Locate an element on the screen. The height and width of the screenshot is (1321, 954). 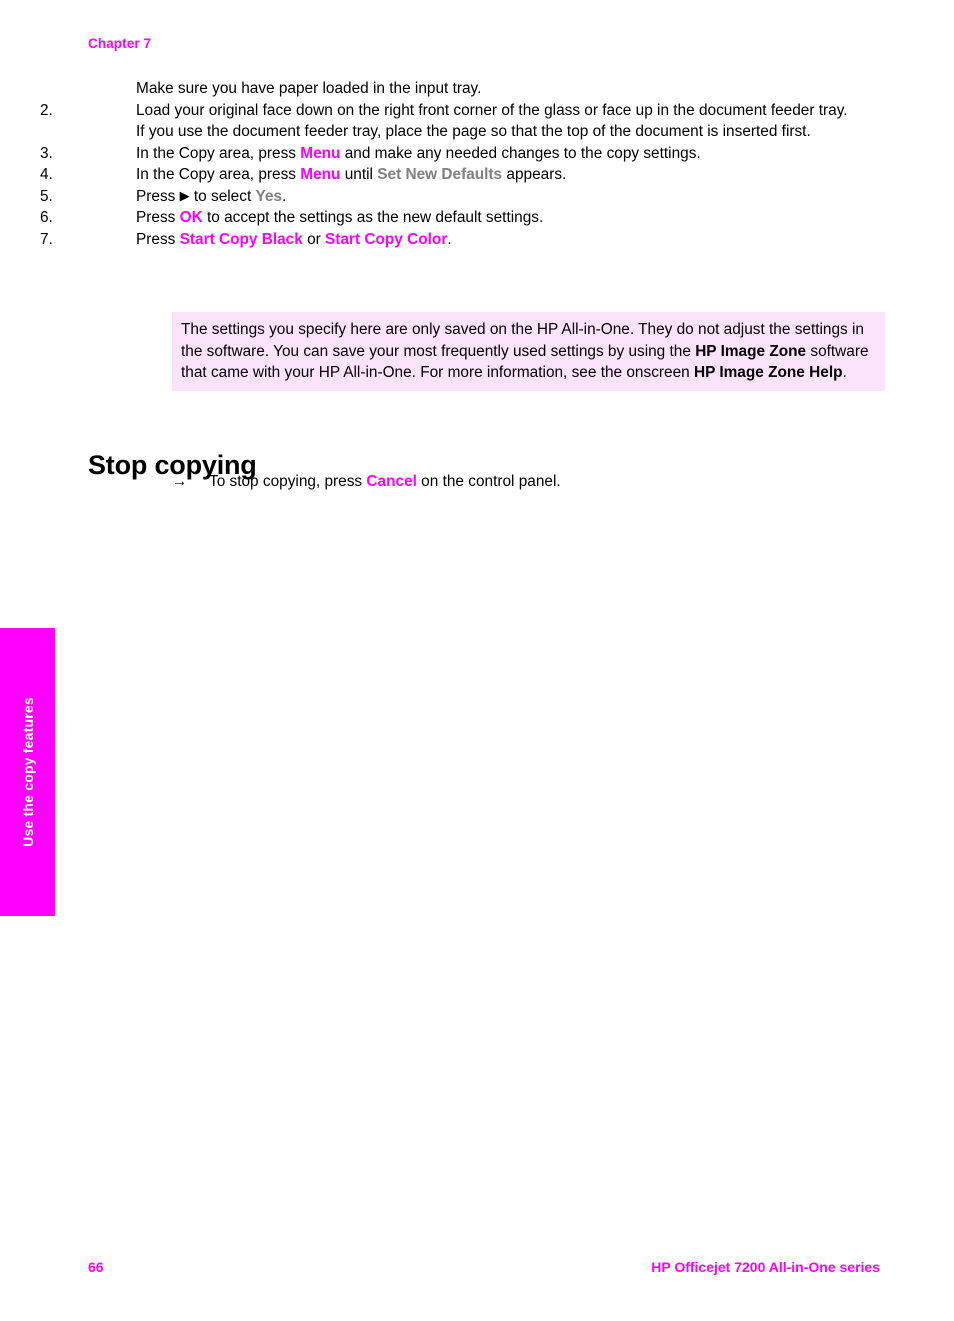
text-run: to select is located at coordinates (222, 196).